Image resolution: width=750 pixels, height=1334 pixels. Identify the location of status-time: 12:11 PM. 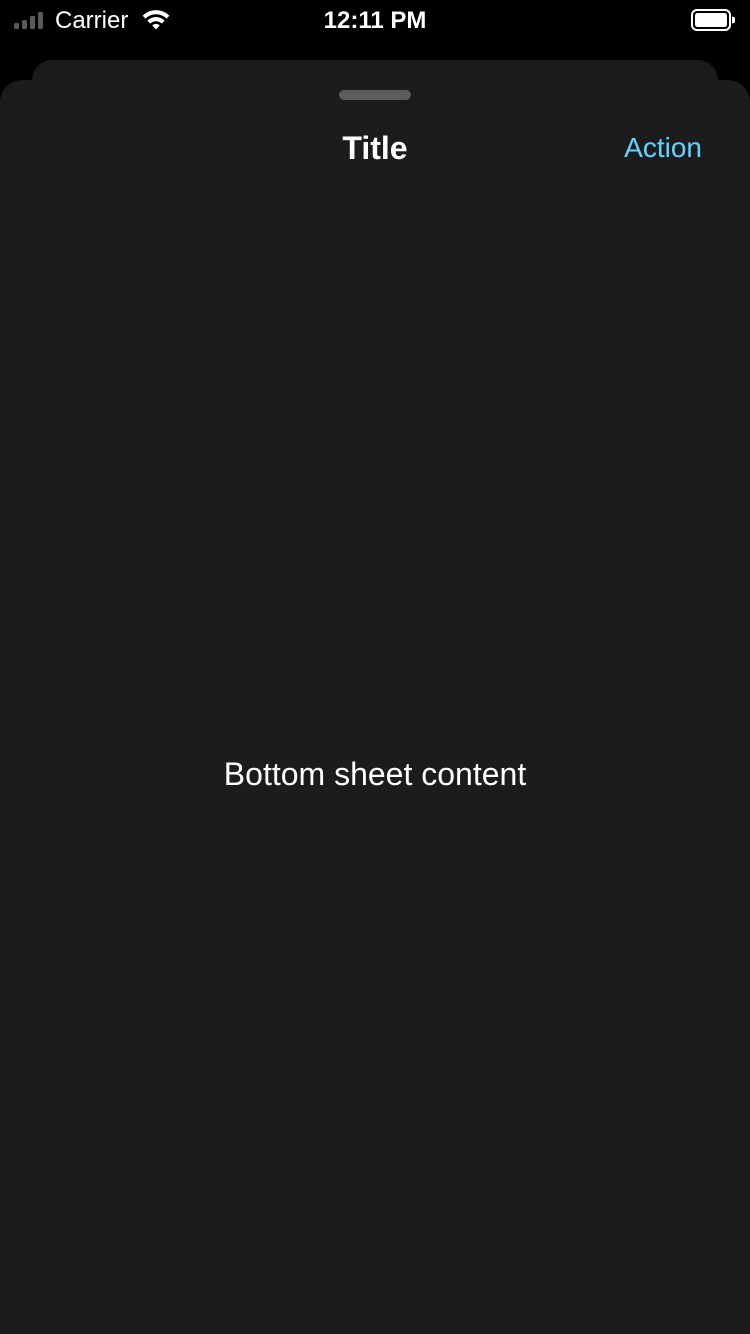
(375, 20).